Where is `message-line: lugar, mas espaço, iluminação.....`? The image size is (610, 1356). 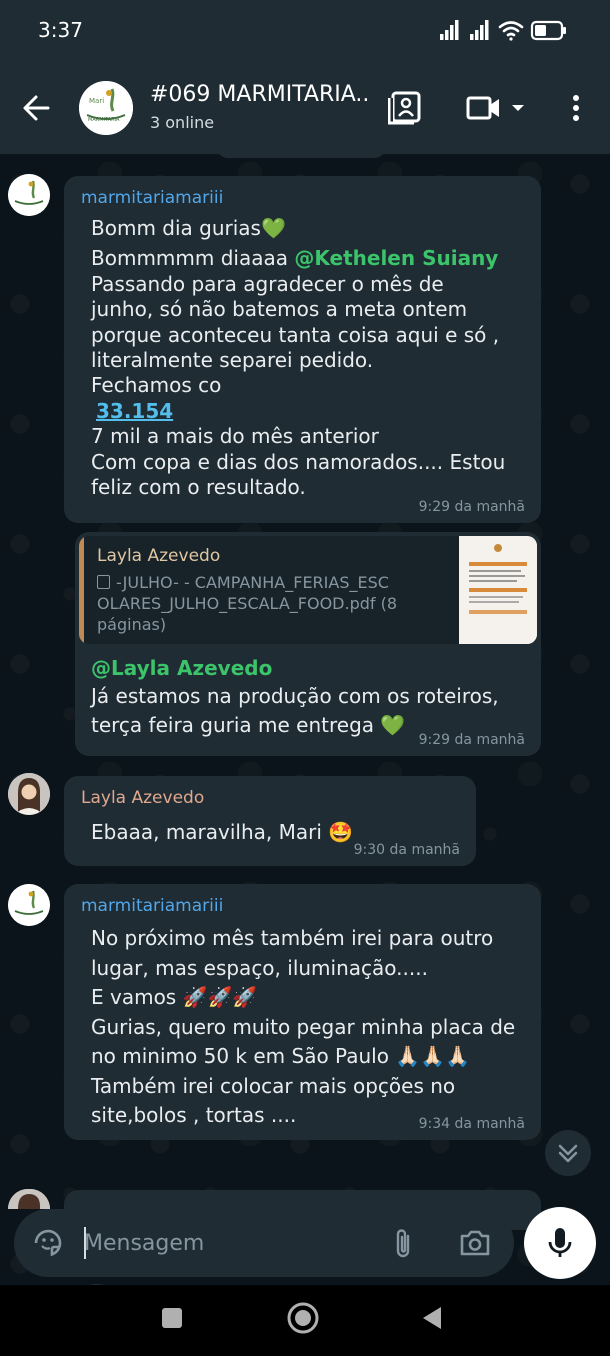 message-line: lugar, mas espaço, iluminação..... is located at coordinates (259, 967).